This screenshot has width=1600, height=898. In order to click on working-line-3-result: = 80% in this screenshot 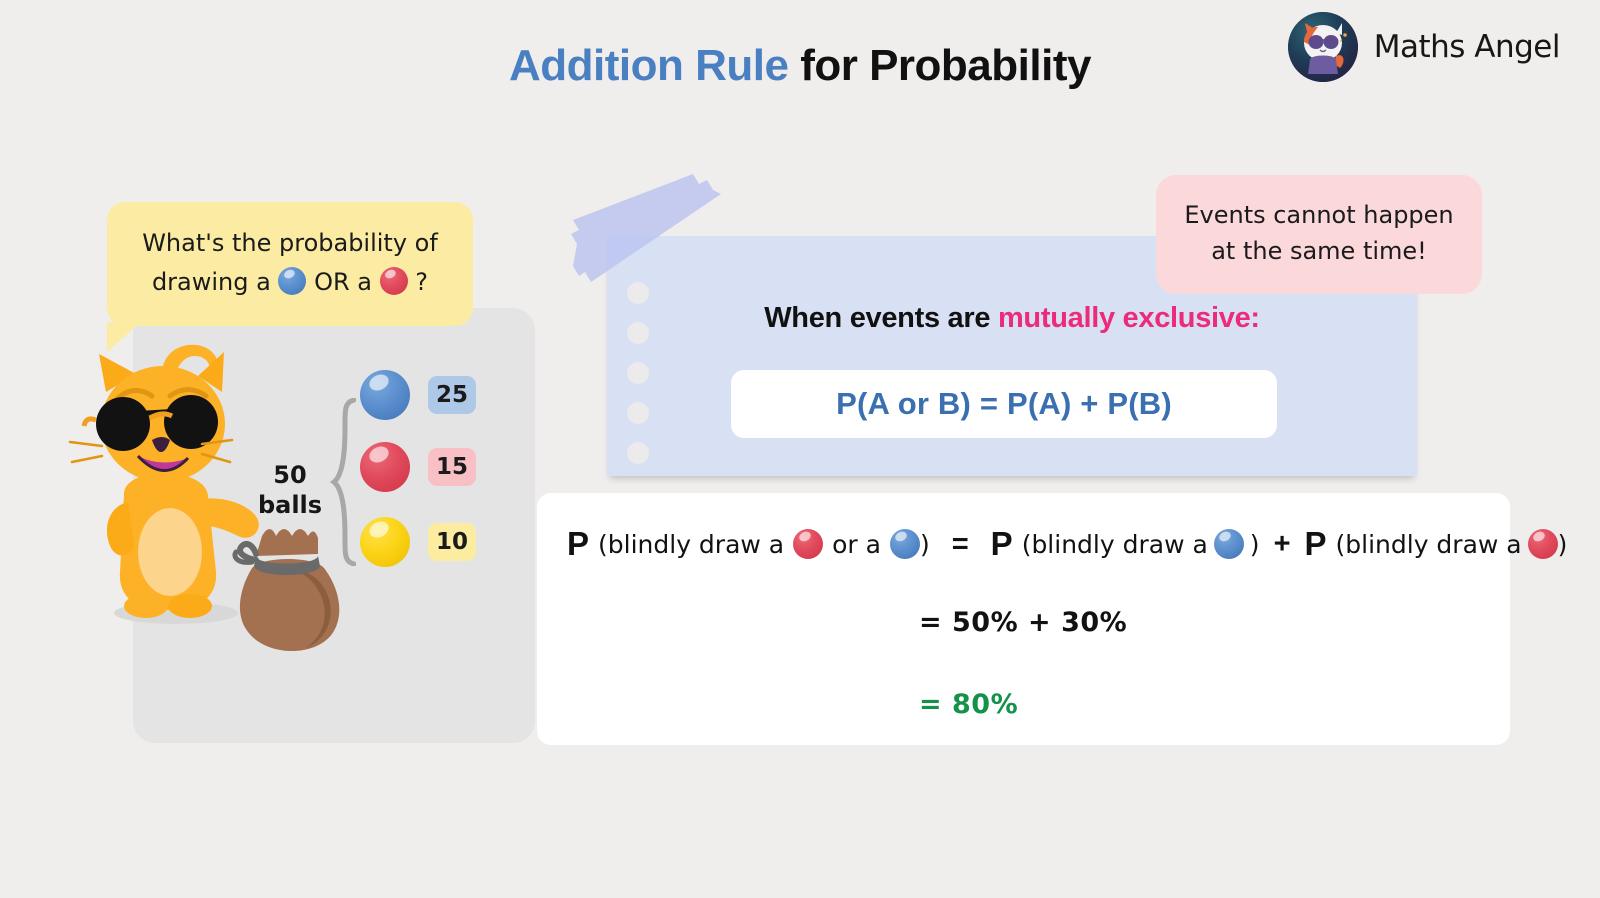, I will do `click(969, 704)`.